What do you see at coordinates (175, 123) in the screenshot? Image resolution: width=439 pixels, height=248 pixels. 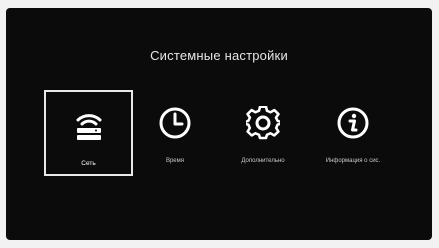 I see `clock-icon` at bounding box center [175, 123].